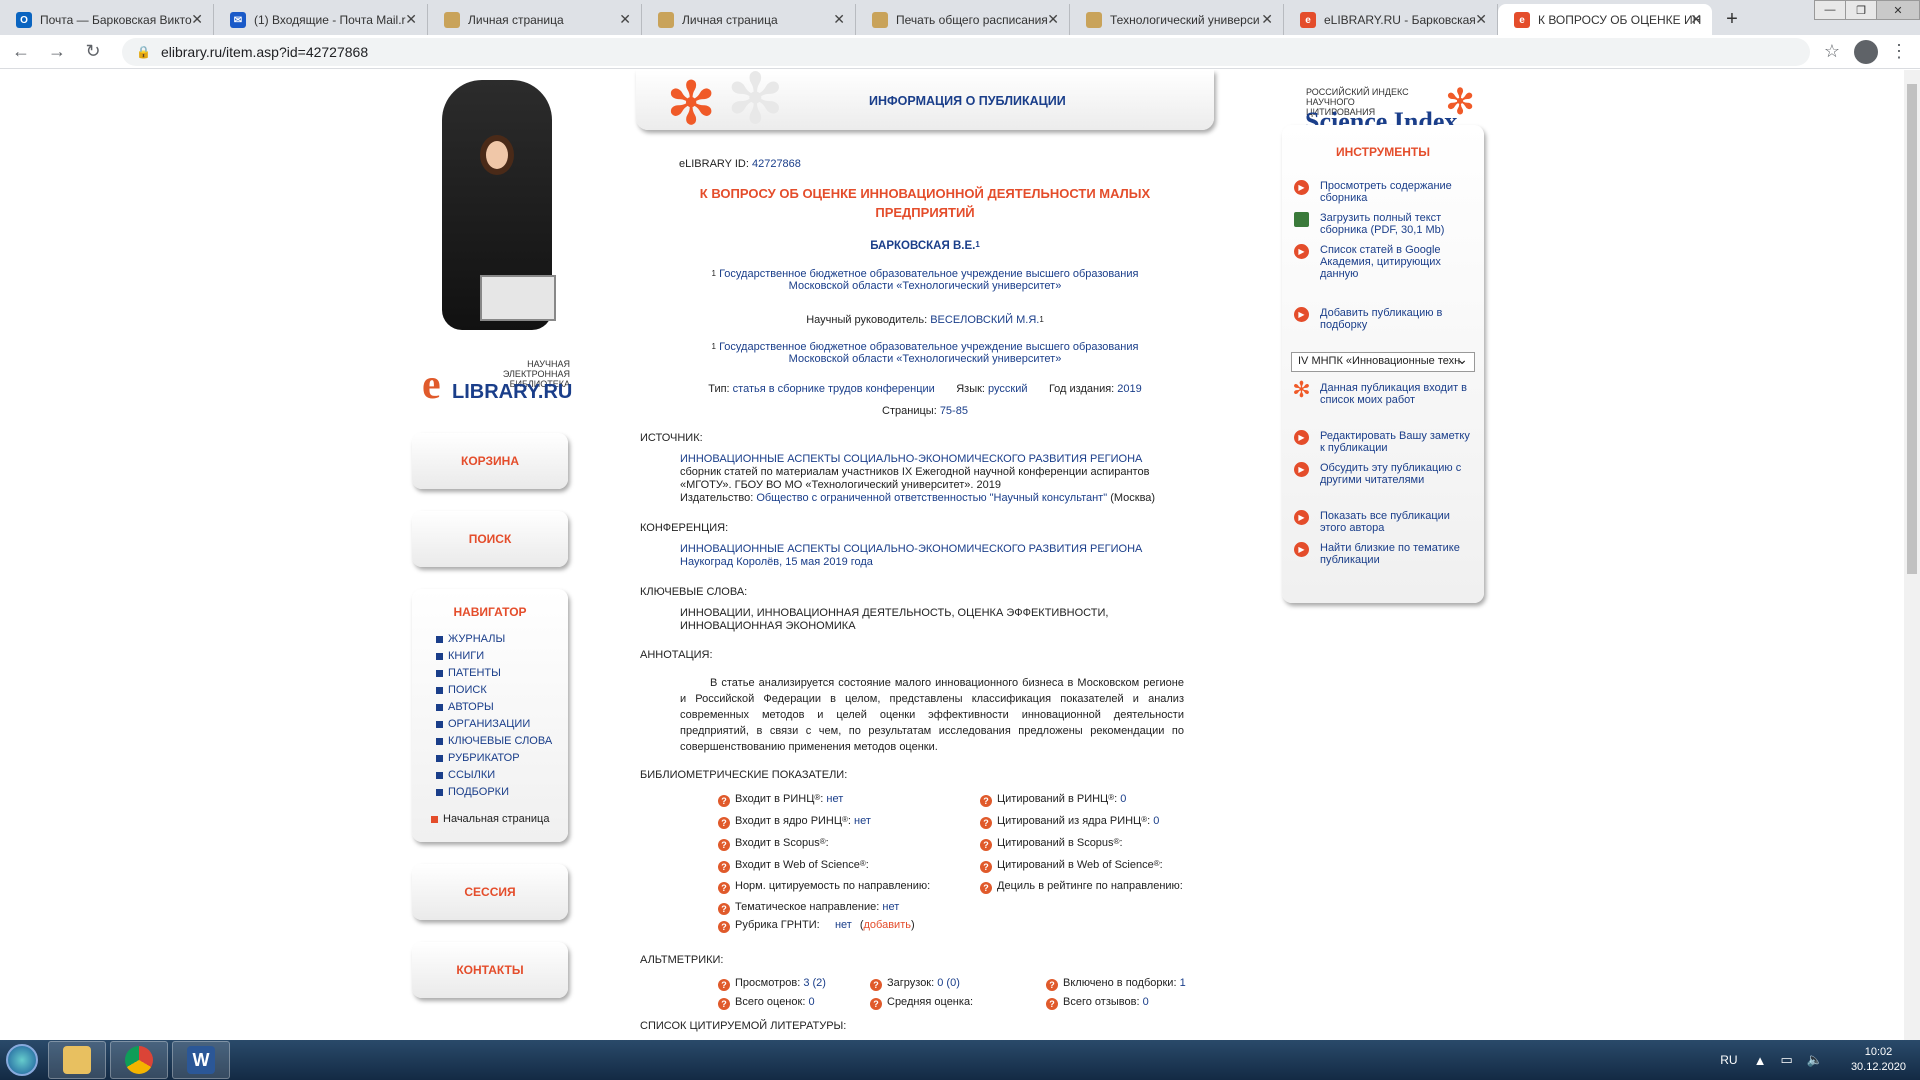  What do you see at coordinates (1866, 51) in the screenshot?
I see `account-avatar-icon` at bounding box center [1866, 51].